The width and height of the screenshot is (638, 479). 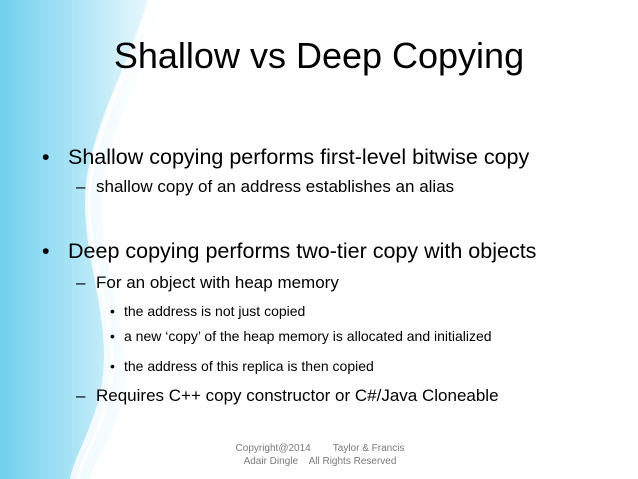 I want to click on footer-author: Adair Dingle All Rights Reserved, so click(x=320, y=461).